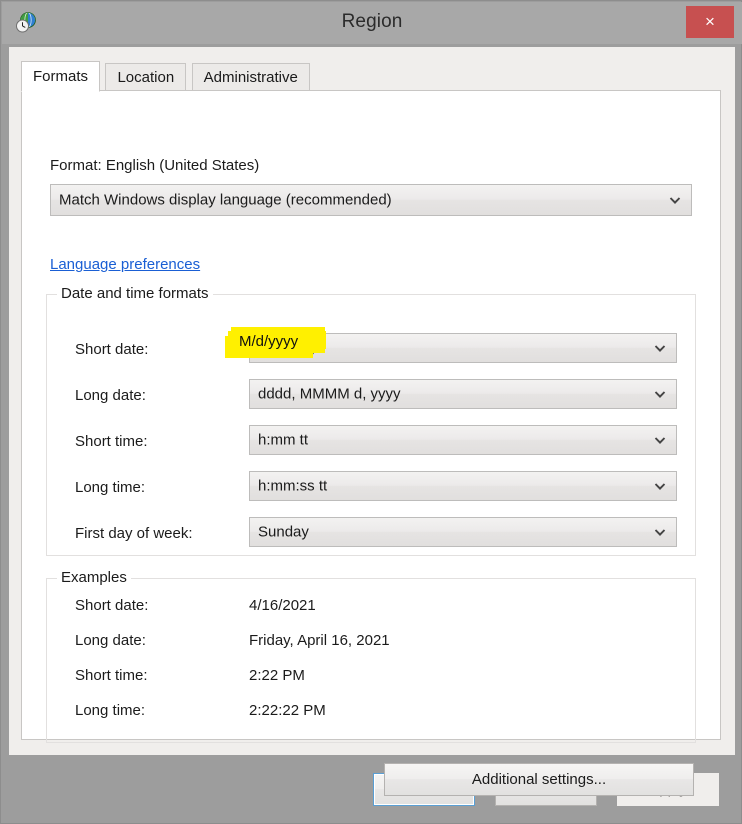 This screenshot has width=742, height=824. I want to click on example-long-date-value: Friday, April 16, 2021, so click(319, 640).